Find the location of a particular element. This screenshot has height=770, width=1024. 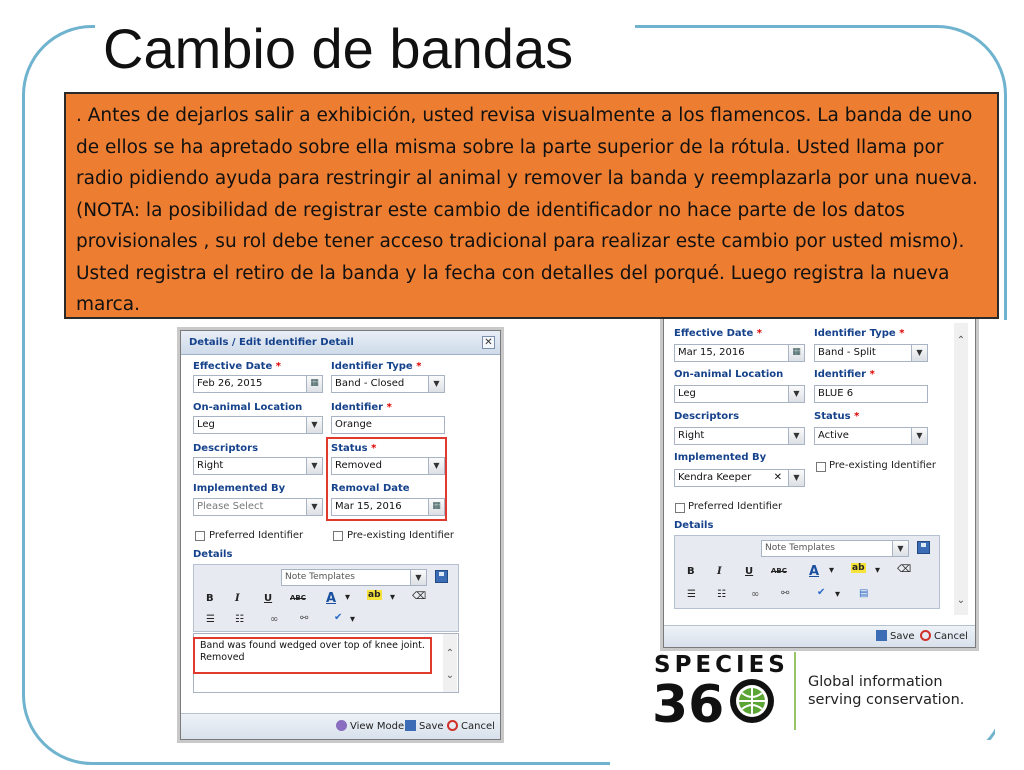

cancel-icon is located at coordinates (925, 635).